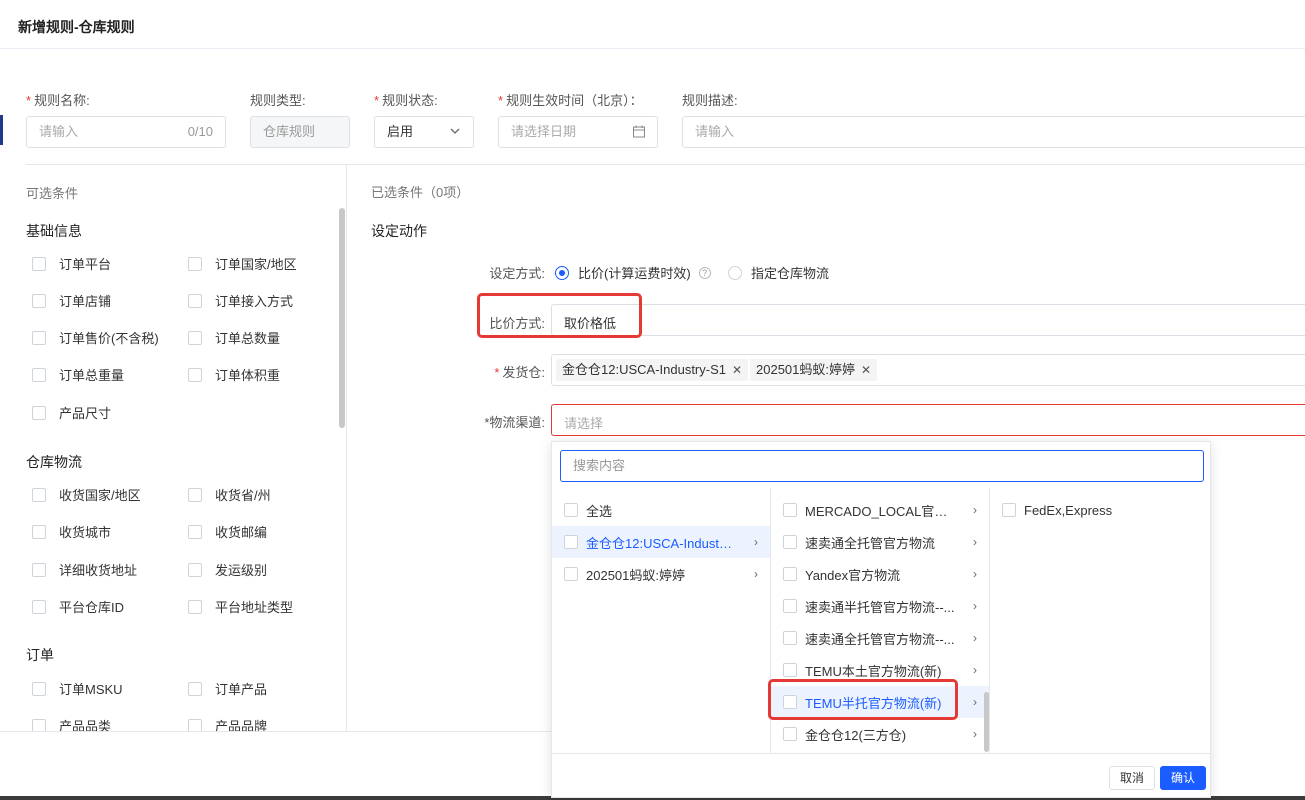  Describe the element at coordinates (993, 132) in the screenshot. I see `description-input: 请输入` at that location.